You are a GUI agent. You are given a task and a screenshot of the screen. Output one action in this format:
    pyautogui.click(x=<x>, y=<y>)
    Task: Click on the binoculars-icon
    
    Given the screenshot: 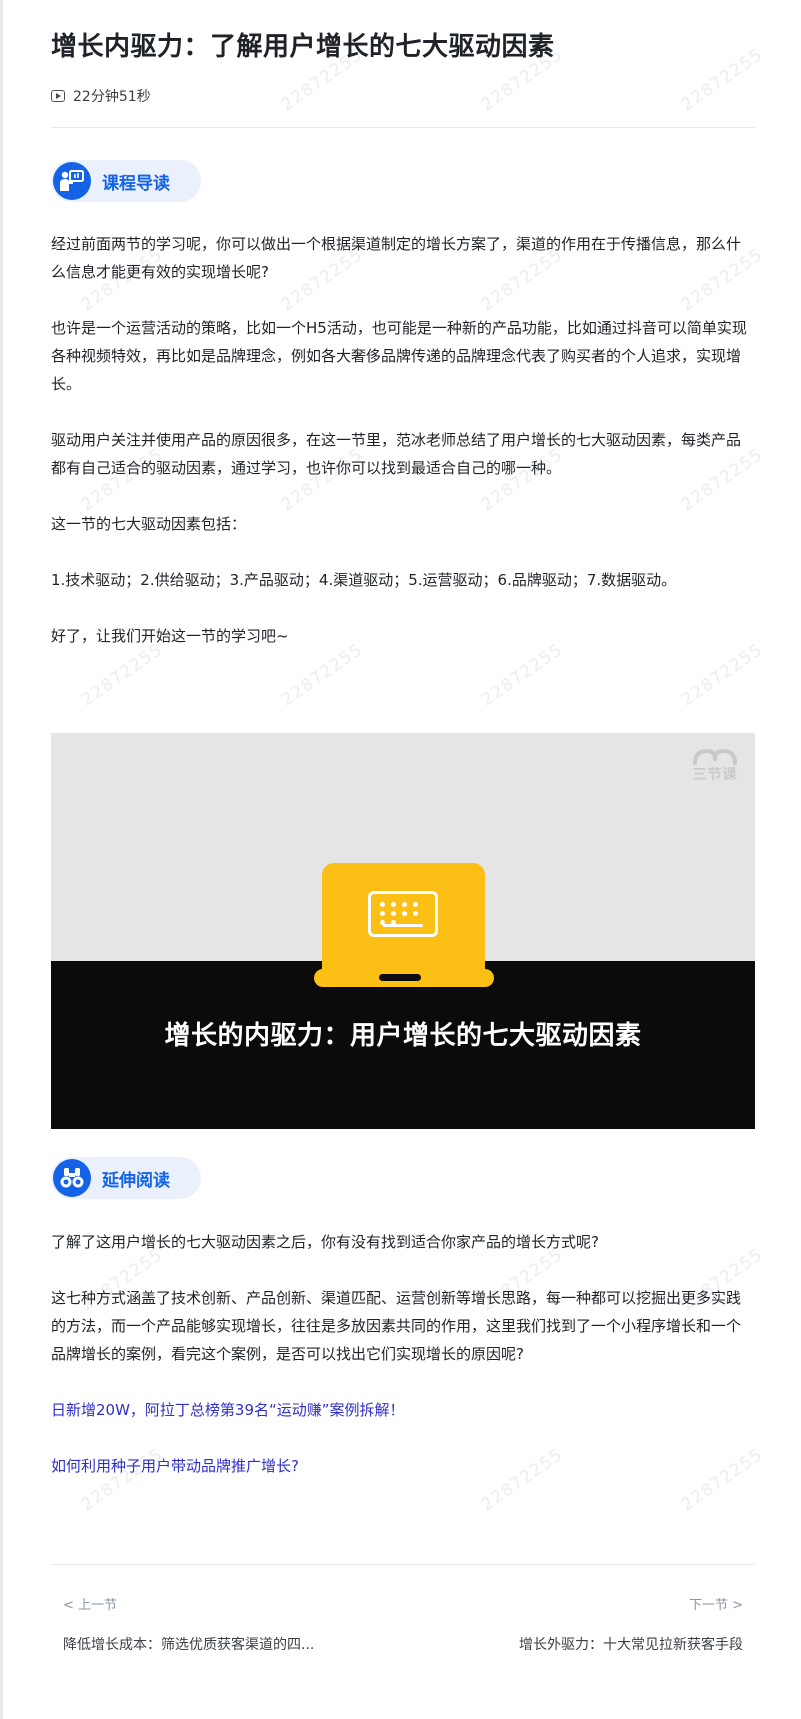 What is the action you would take?
    pyautogui.click(x=72, y=1178)
    